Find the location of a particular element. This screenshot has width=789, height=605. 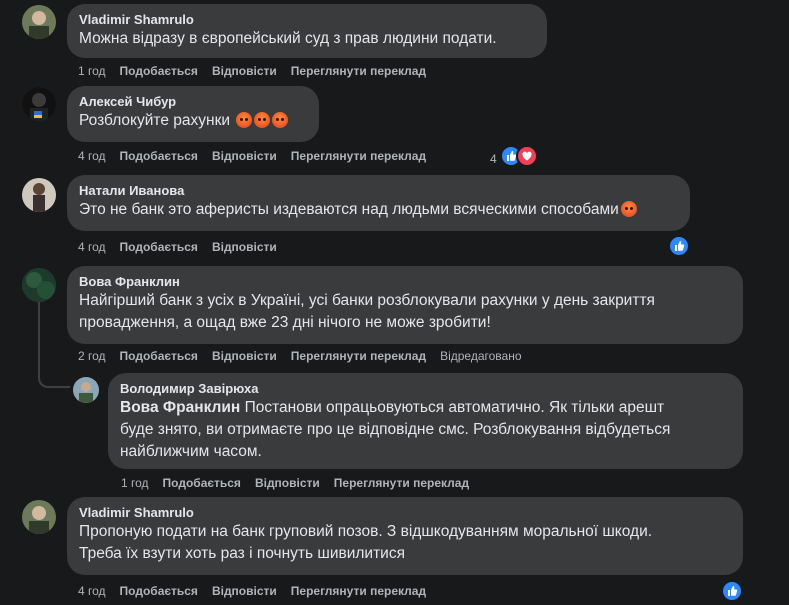

comment-author: Володимир Завірюха is located at coordinates (425, 389).